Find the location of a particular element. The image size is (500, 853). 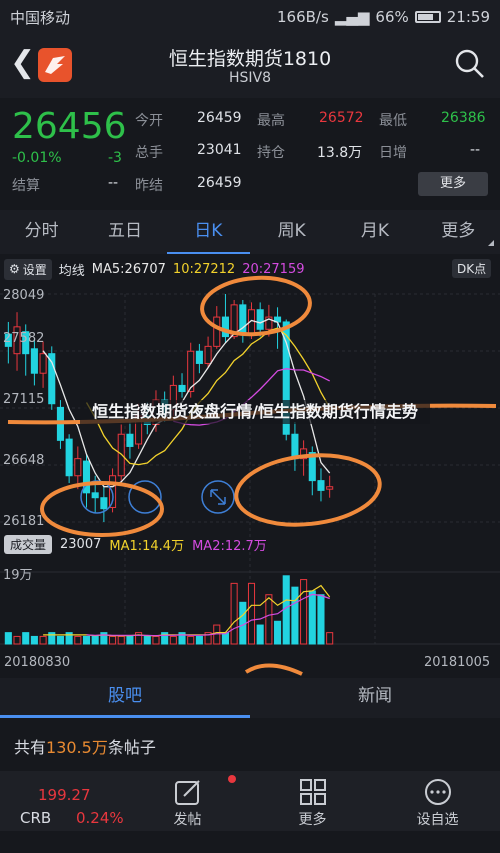

overlay-caption: 恒生指数期货夜盘行情/恒生指数期货行情走势 is located at coordinates (255, 412).